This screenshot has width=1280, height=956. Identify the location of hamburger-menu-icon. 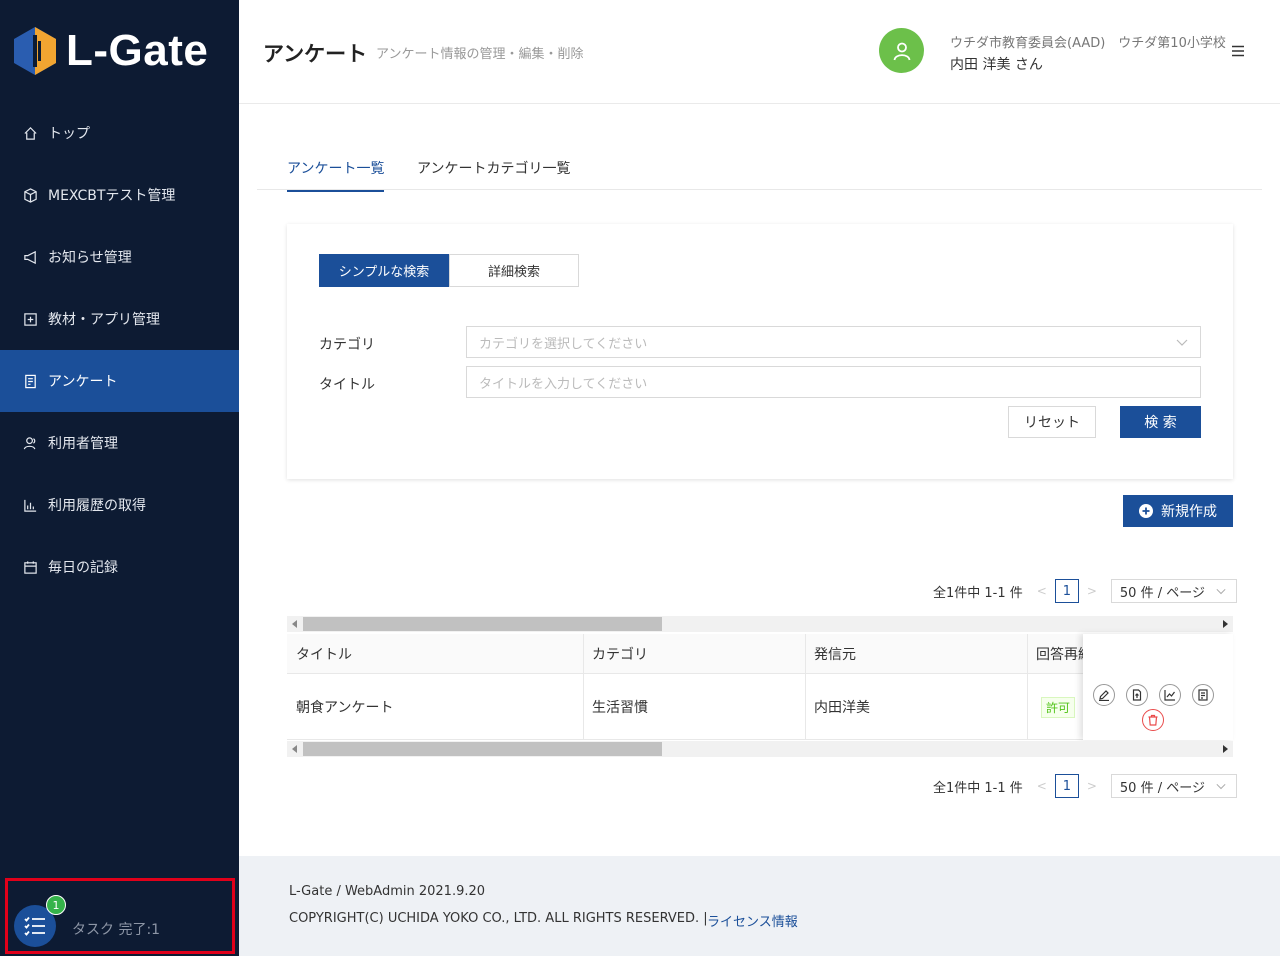
(1238, 51).